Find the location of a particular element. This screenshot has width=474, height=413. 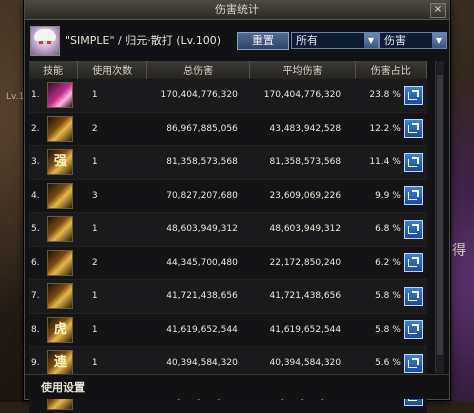

character-portrait is located at coordinates (45, 41).